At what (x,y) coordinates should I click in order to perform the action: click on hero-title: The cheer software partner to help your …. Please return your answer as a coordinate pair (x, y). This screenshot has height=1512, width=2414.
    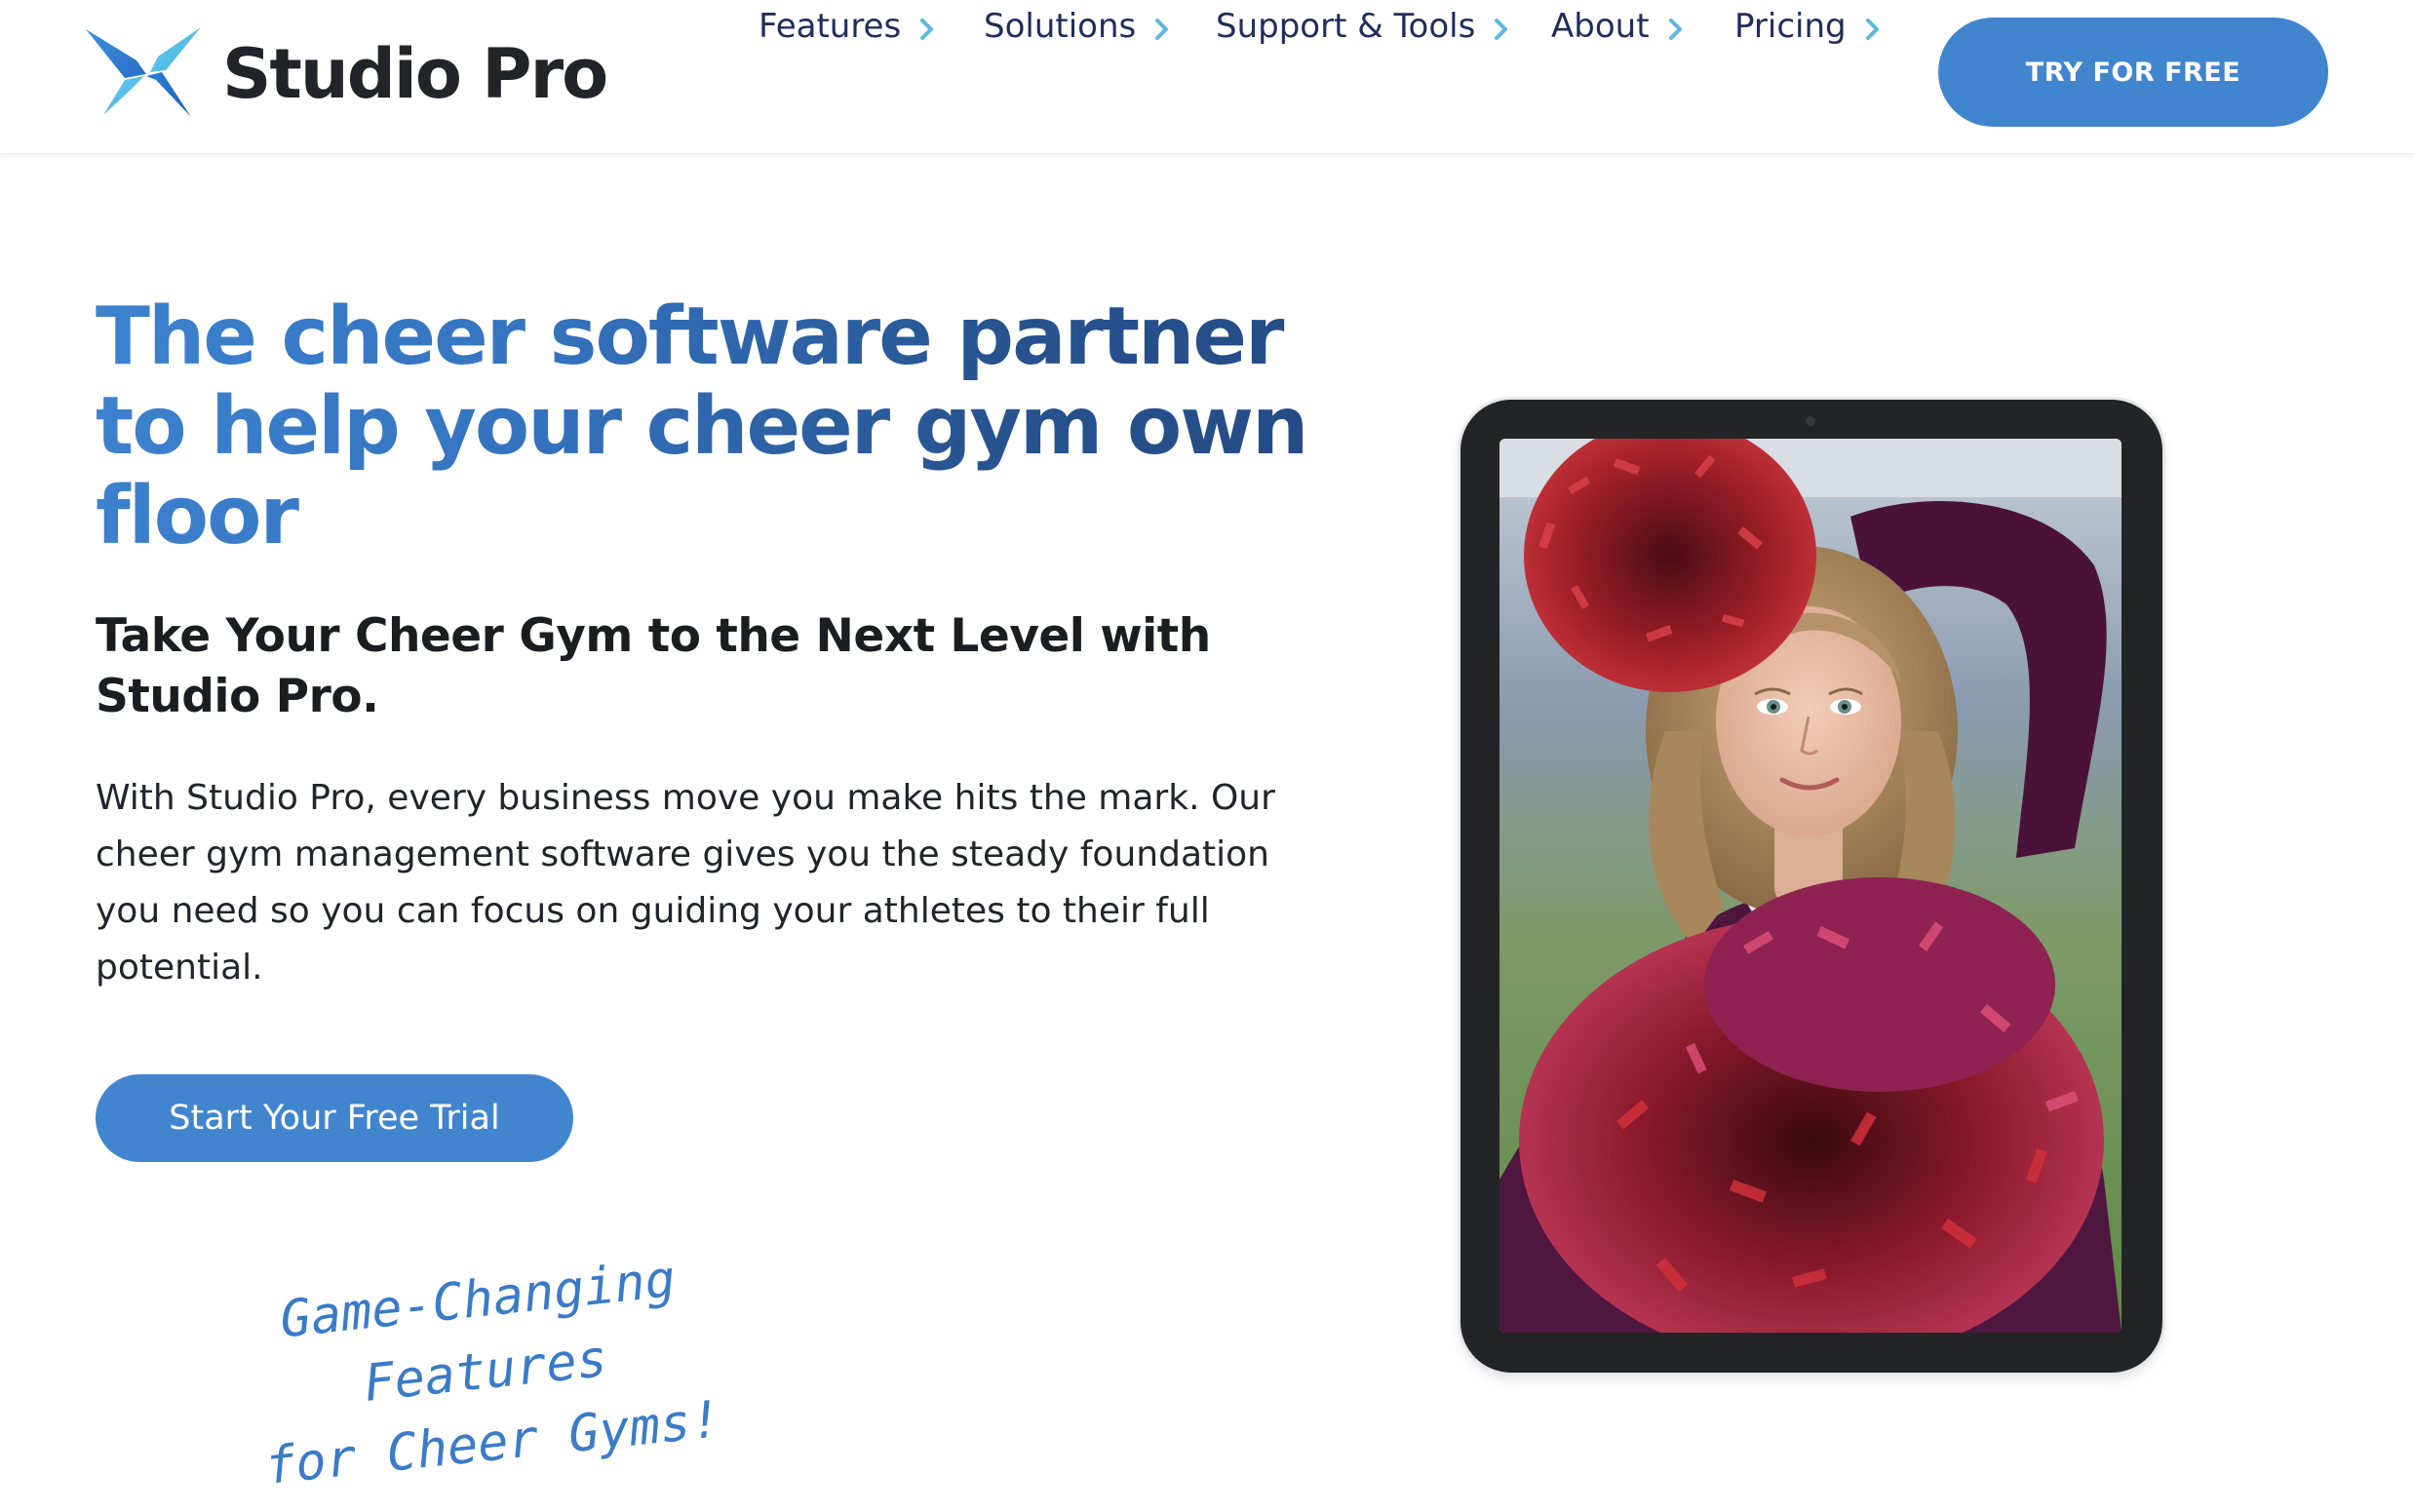
    Looking at the image, I should click on (729, 427).